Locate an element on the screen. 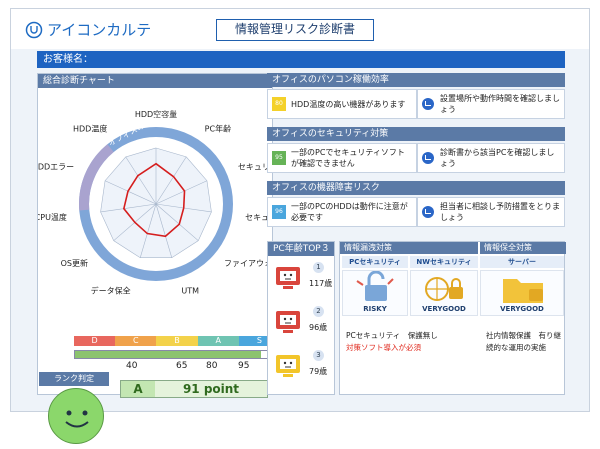 This screenshot has width=600, height=449. verygood-illustration-server: VERYGOOD is located at coordinates (522, 293).